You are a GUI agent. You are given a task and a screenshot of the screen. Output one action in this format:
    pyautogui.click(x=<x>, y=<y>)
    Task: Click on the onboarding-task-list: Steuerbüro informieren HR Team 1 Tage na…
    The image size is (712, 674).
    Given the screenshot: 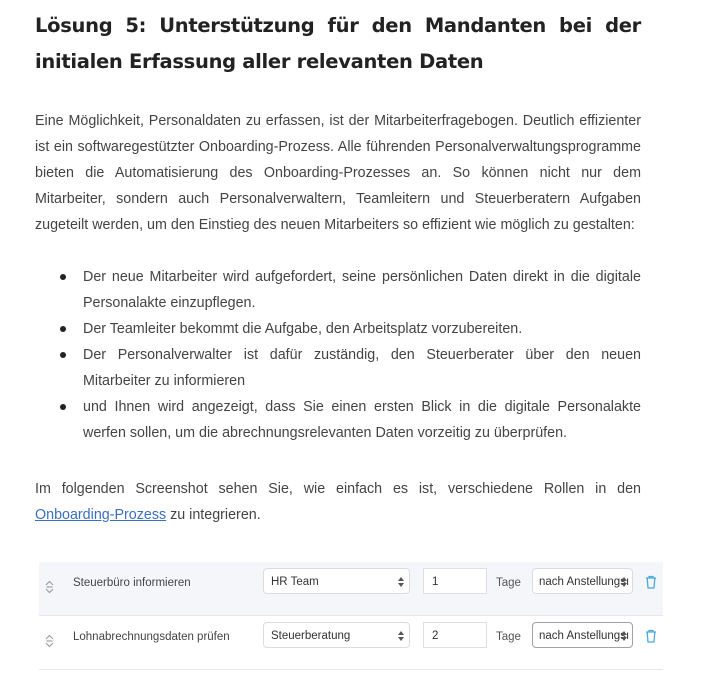 What is the action you would take?
    pyautogui.click(x=351, y=616)
    